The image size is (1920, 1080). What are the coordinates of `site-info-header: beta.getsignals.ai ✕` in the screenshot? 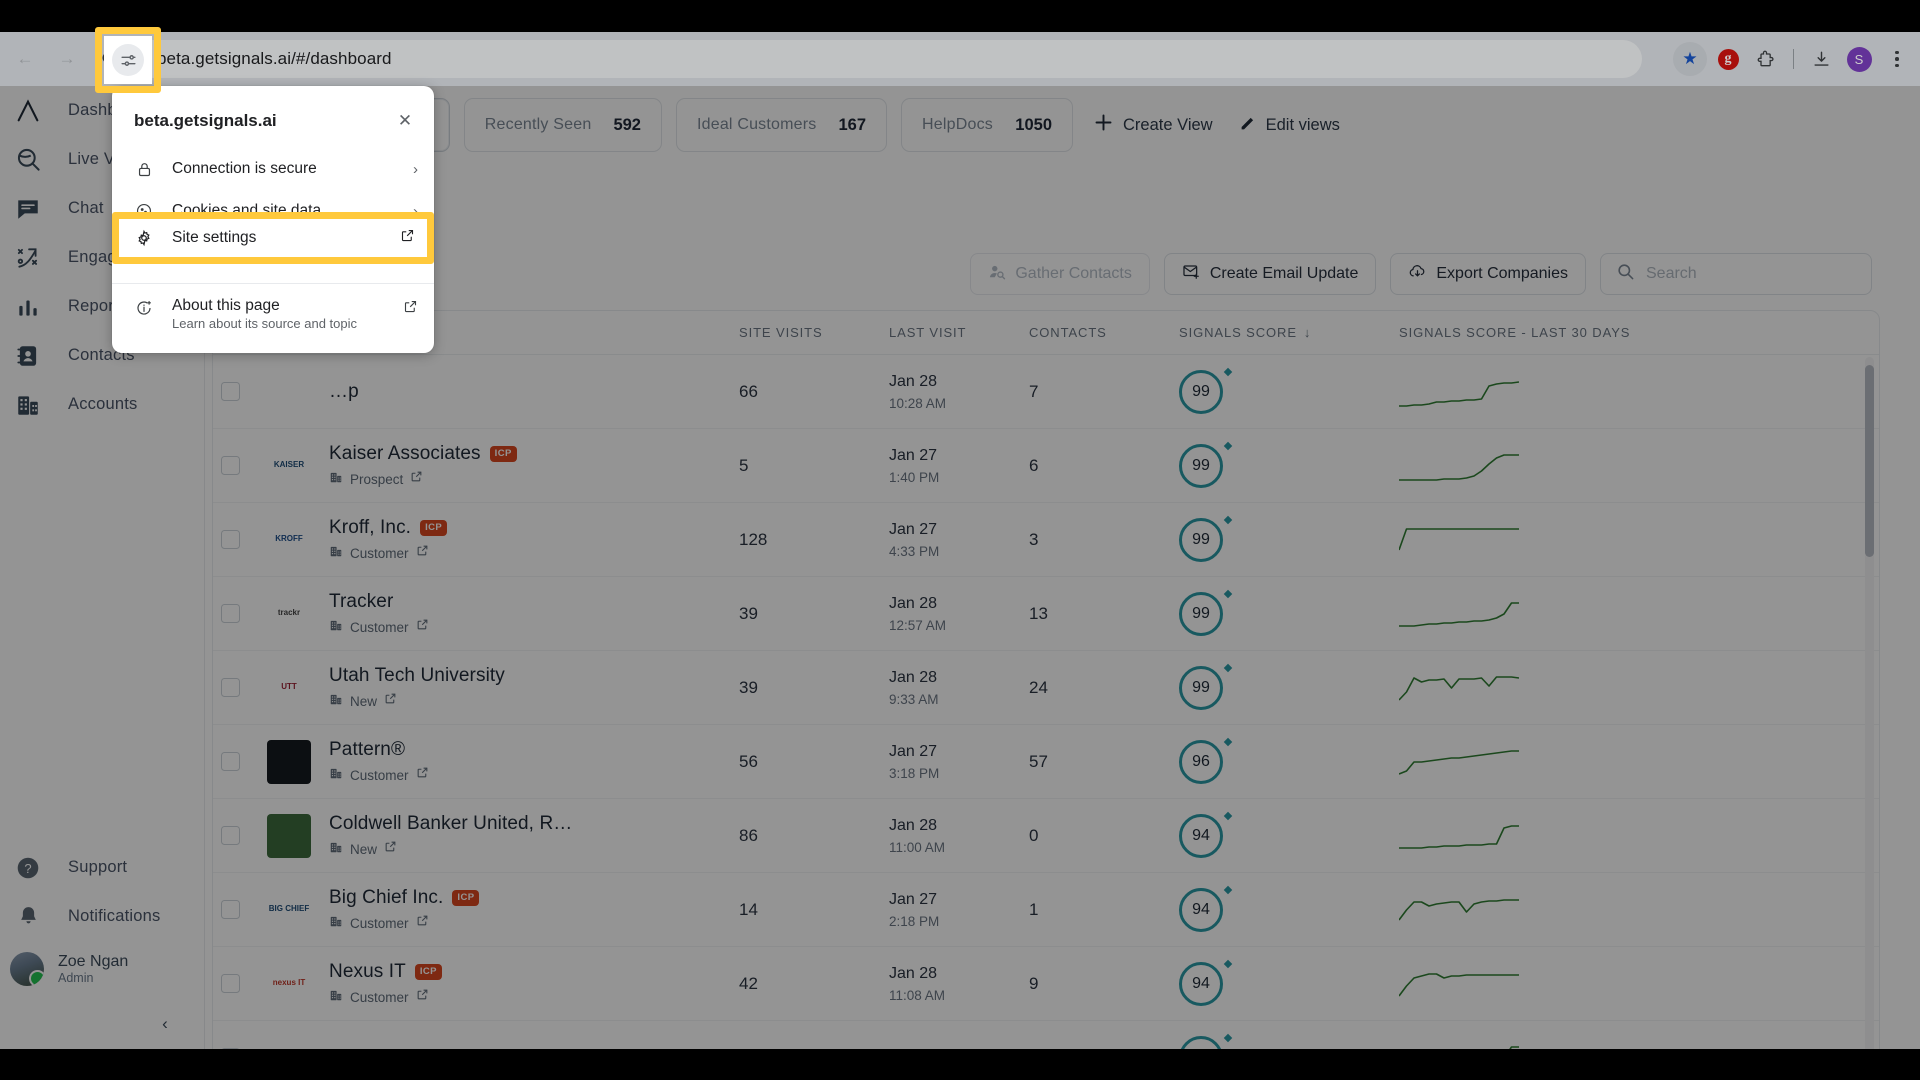 It's located at (273, 122).